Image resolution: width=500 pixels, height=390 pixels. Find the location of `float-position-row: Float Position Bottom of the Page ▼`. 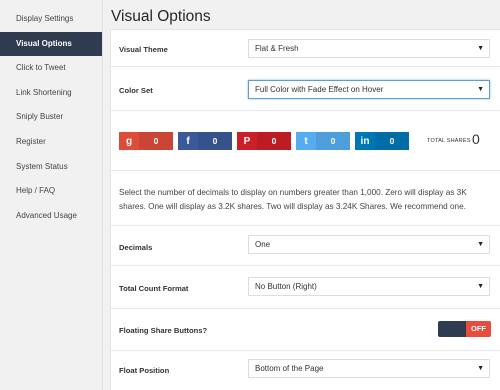

float-position-row: Float Position Bottom of the Page ▼ is located at coordinates (305, 370).